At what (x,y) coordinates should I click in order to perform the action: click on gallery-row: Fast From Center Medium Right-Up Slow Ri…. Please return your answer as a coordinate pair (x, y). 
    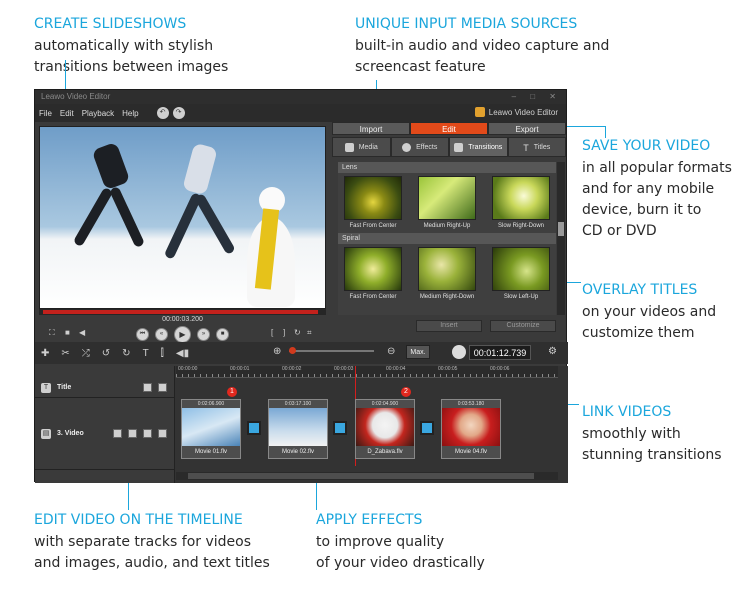
    Looking at the image, I should click on (447, 202).